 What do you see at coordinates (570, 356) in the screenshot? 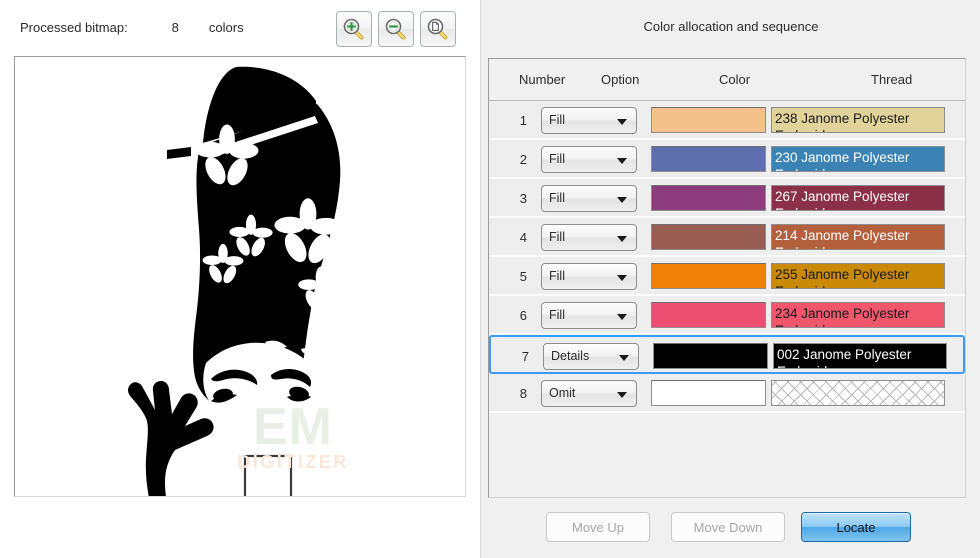
I see `option-dropdown-value: Details` at bounding box center [570, 356].